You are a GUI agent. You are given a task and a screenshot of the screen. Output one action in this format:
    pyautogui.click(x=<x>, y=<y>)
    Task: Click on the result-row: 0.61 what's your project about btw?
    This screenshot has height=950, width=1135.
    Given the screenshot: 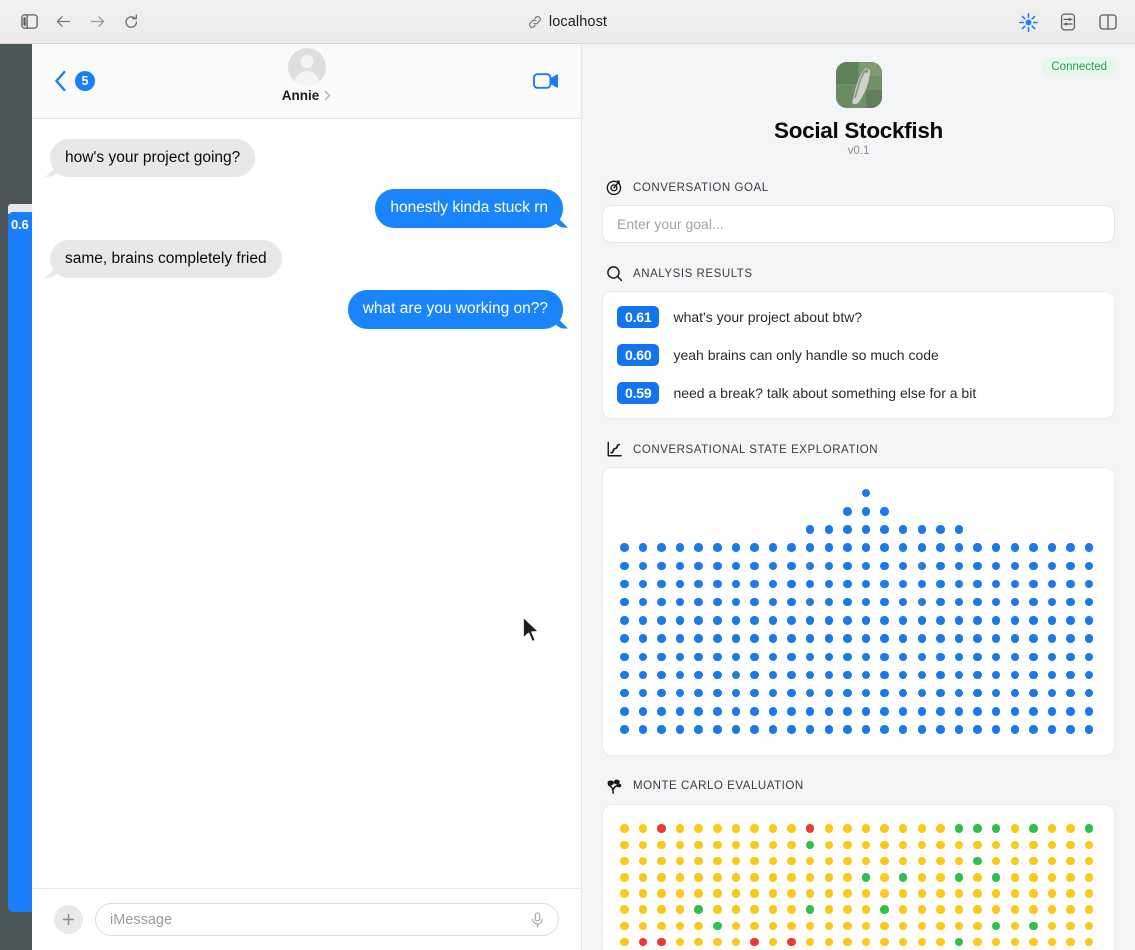 What is the action you would take?
    pyautogui.click(x=858, y=317)
    